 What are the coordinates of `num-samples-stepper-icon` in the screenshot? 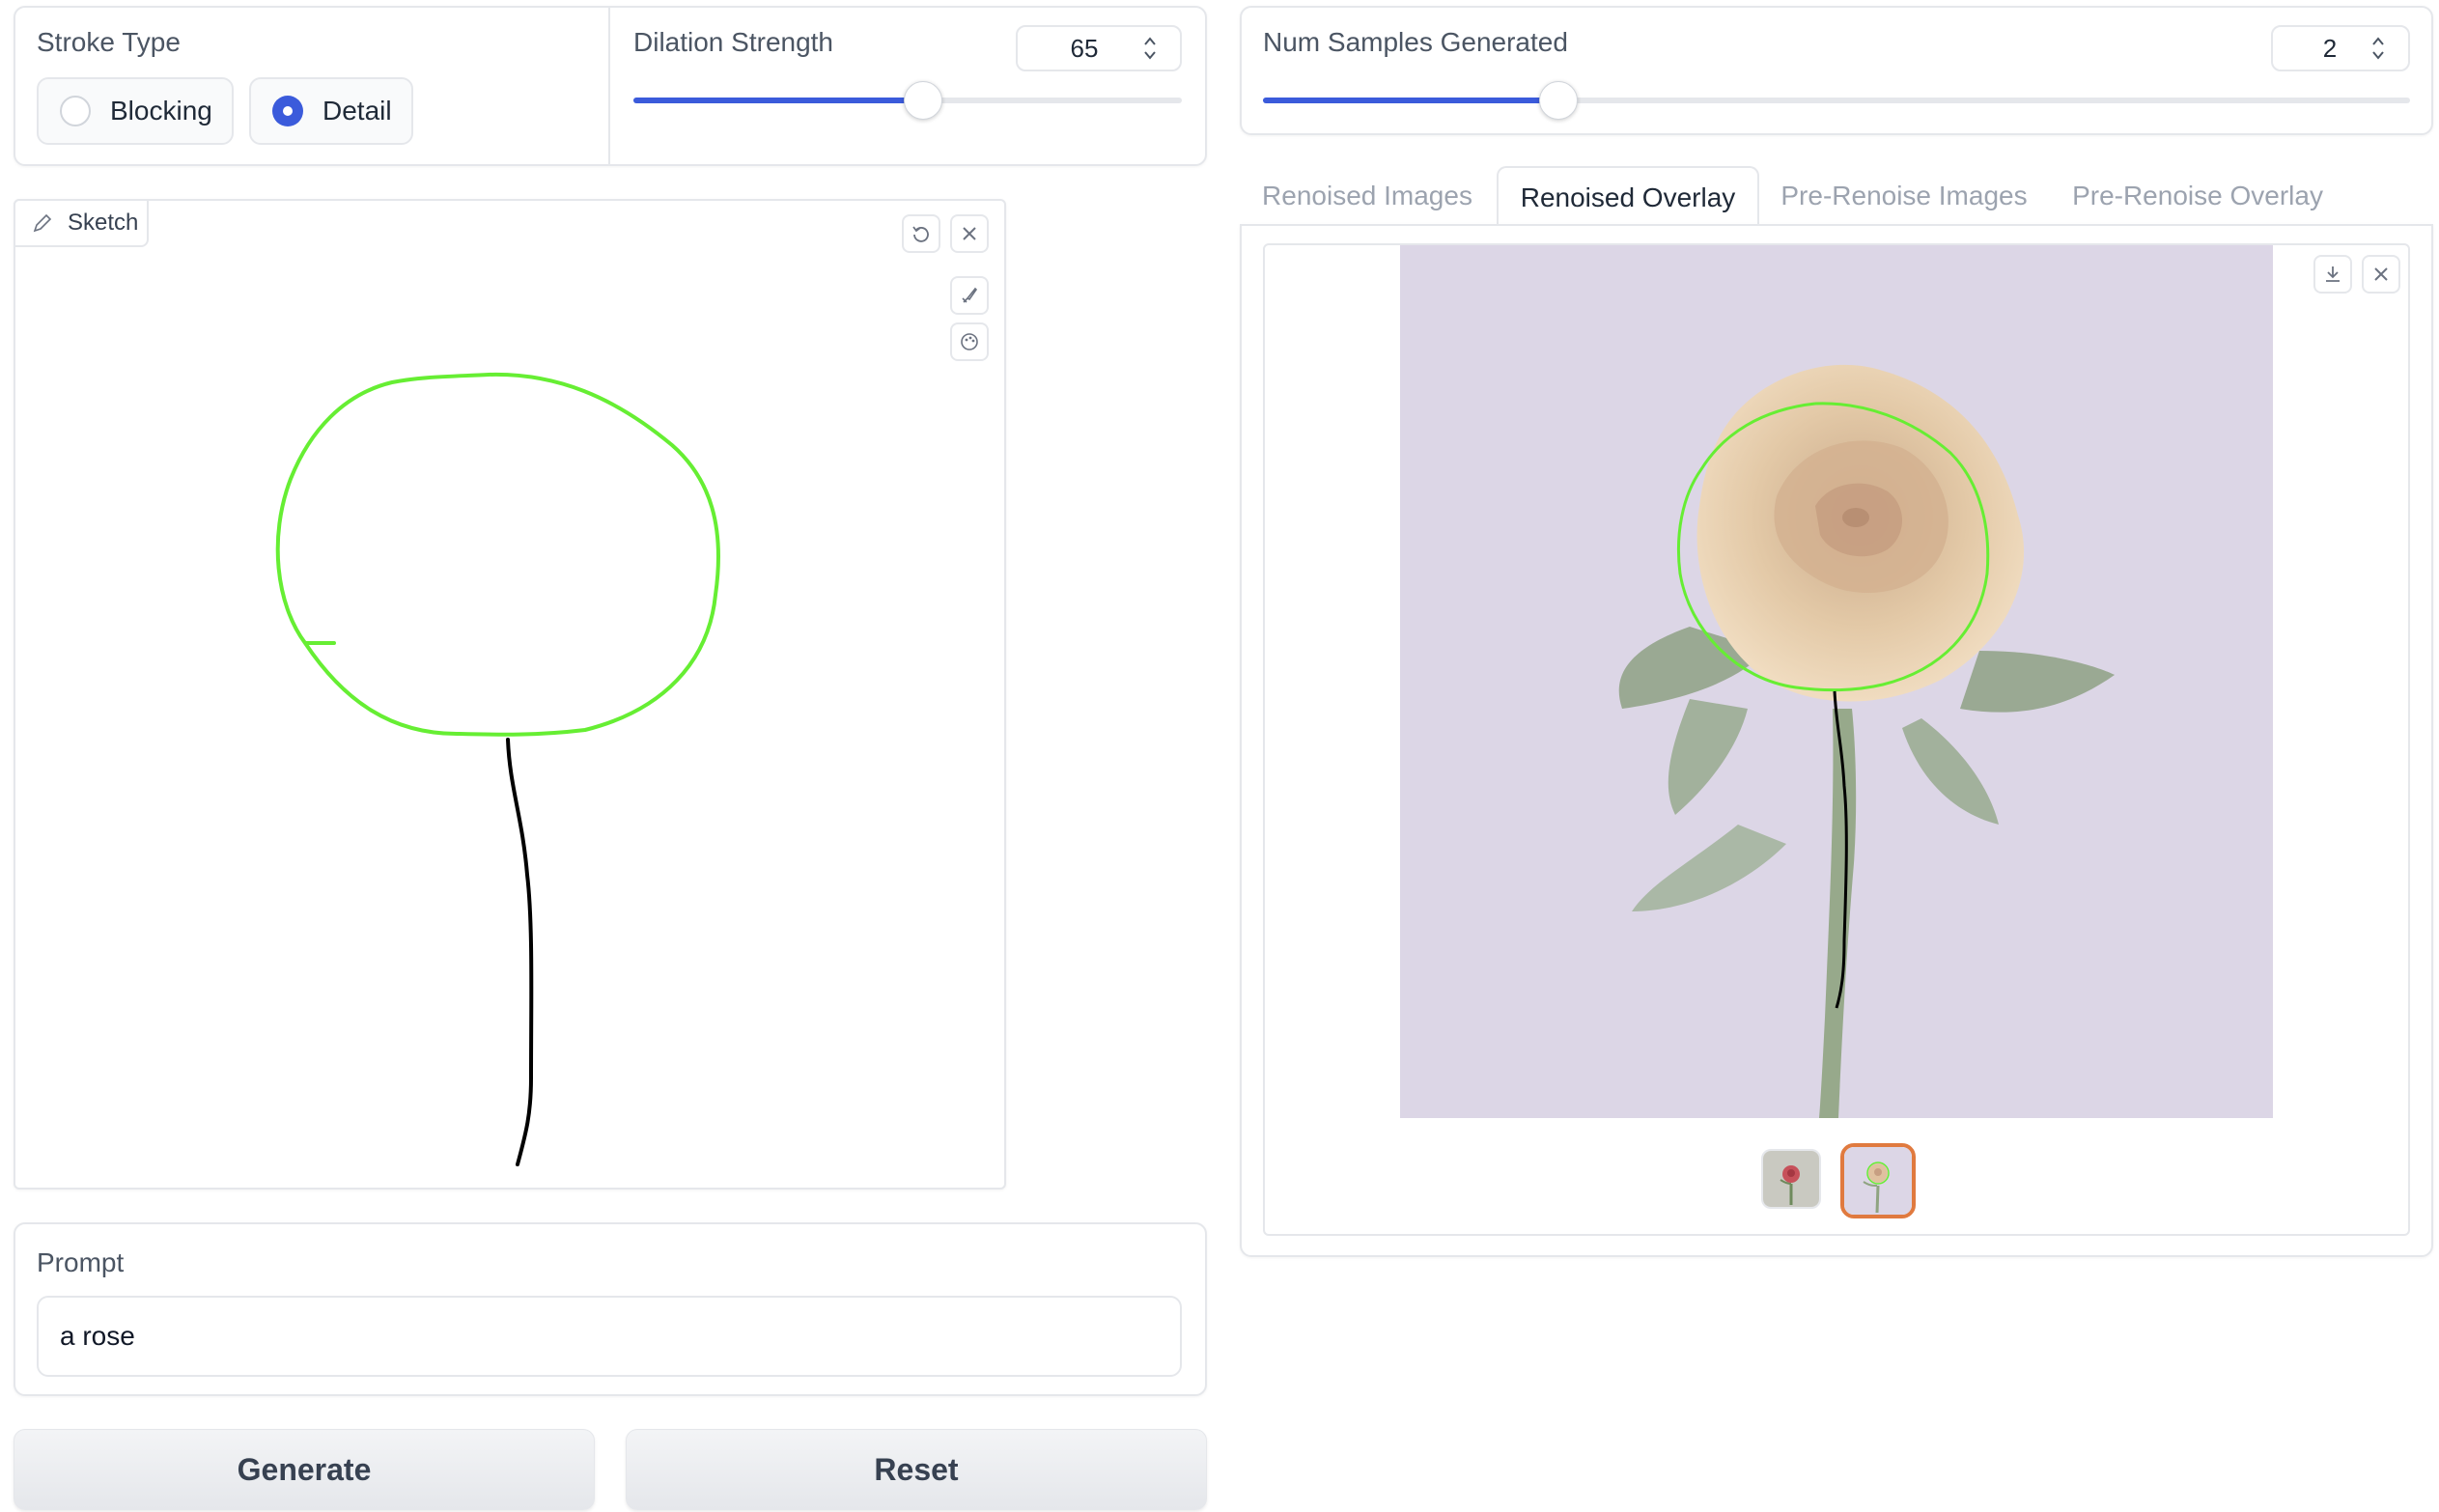 It's located at (2378, 49).